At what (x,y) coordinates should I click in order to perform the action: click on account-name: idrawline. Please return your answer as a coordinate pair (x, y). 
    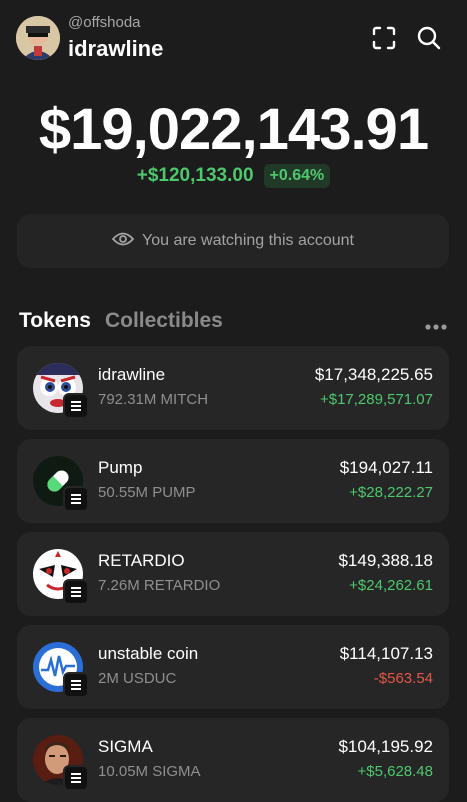
    Looking at the image, I should click on (115, 49).